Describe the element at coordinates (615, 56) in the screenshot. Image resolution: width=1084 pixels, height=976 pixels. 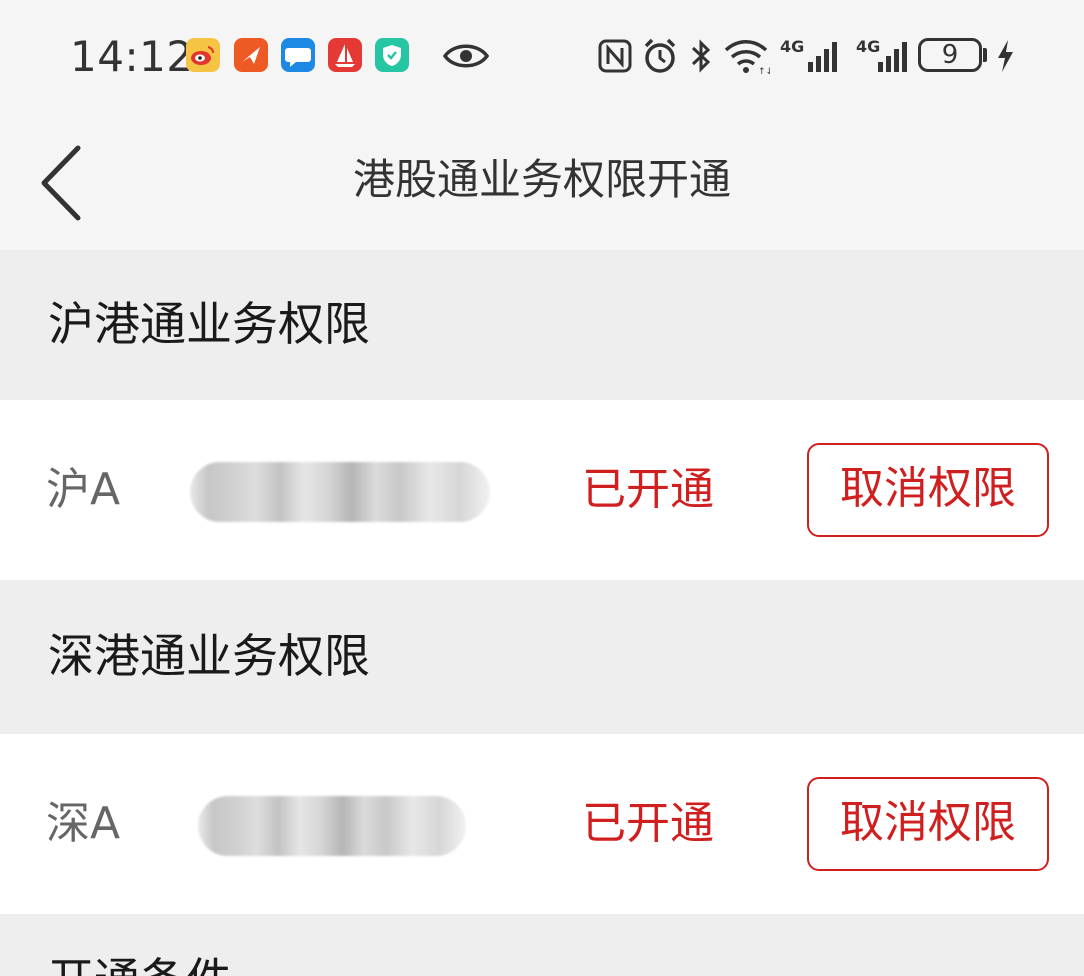
I see `nfc-icon` at that location.